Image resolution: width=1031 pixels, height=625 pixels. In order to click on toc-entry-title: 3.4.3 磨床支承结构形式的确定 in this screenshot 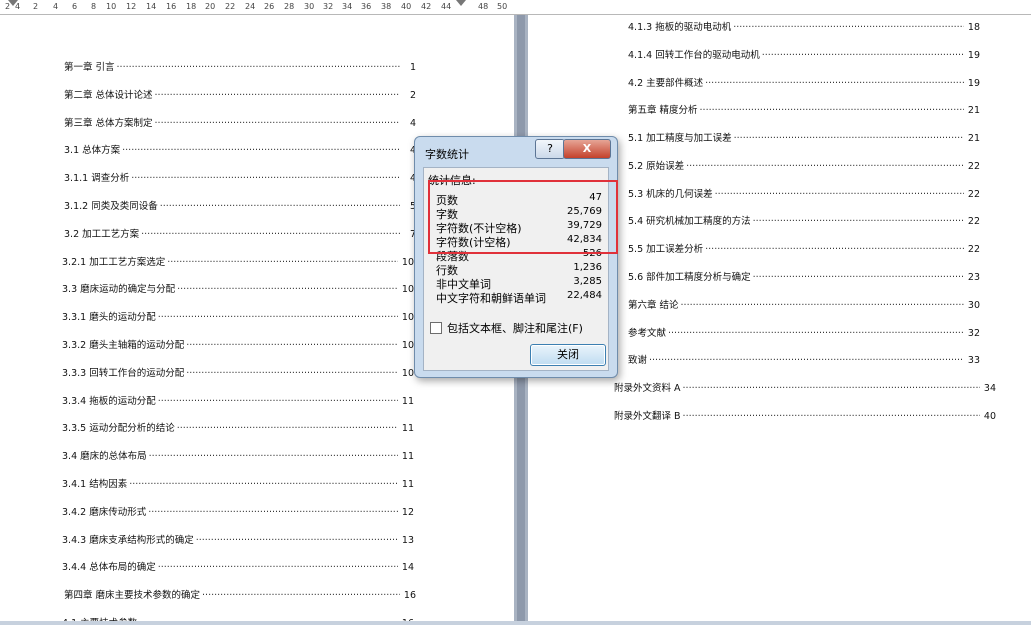, I will do `click(128, 540)`.